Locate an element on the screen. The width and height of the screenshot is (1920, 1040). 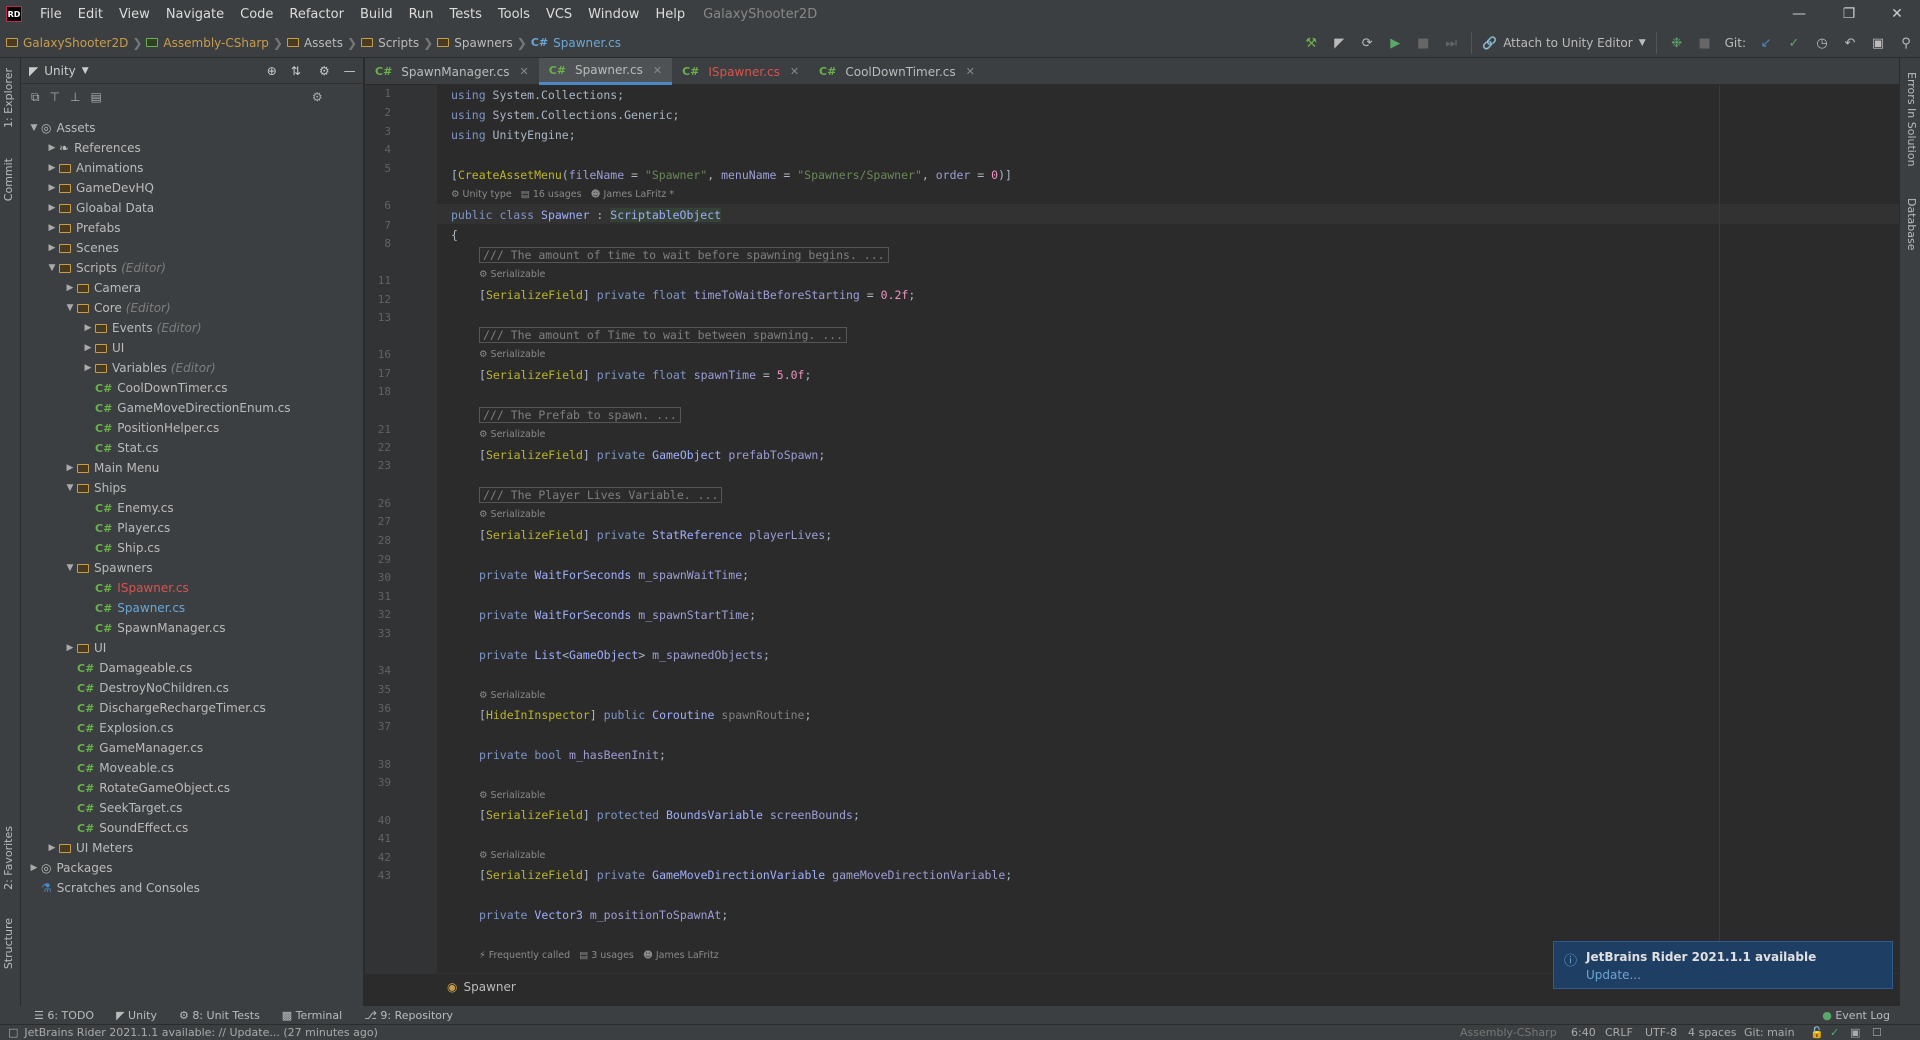
tree-item: ▶⚗ Scratches and Consoles is located at coordinates (192, 888).